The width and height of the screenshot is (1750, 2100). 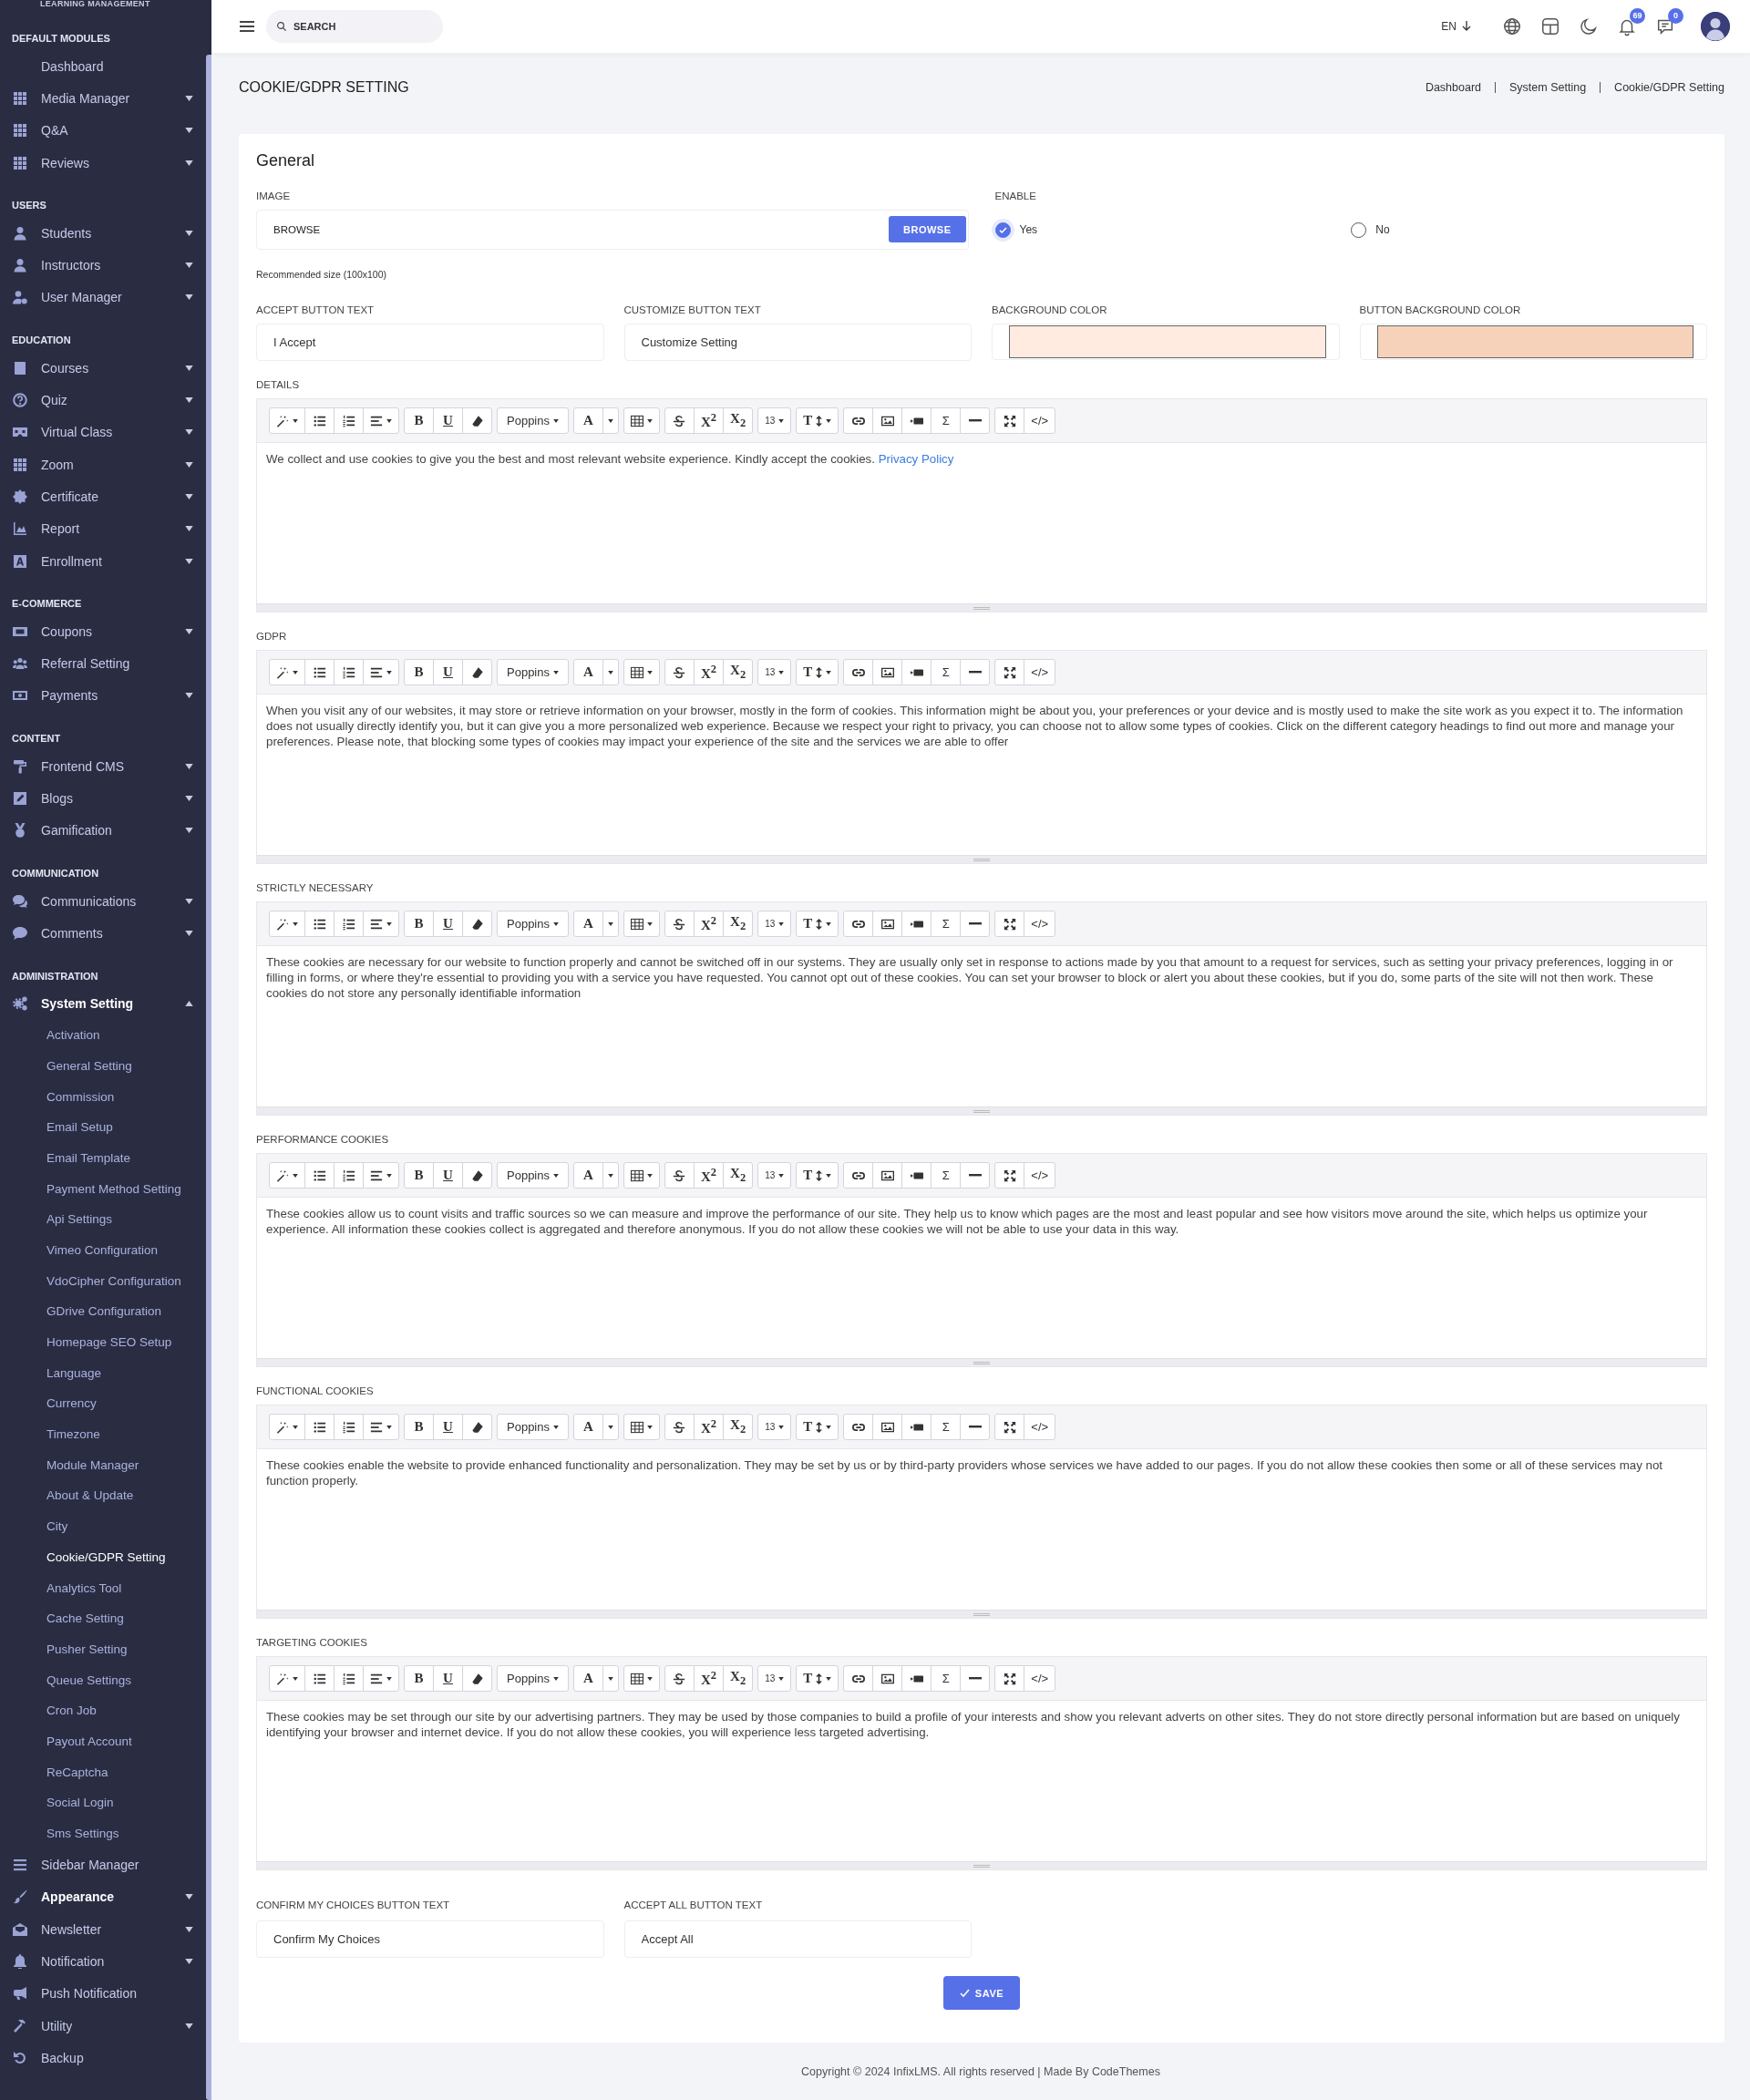 What do you see at coordinates (355, 26) in the screenshot?
I see `search-field: SEARCH` at bounding box center [355, 26].